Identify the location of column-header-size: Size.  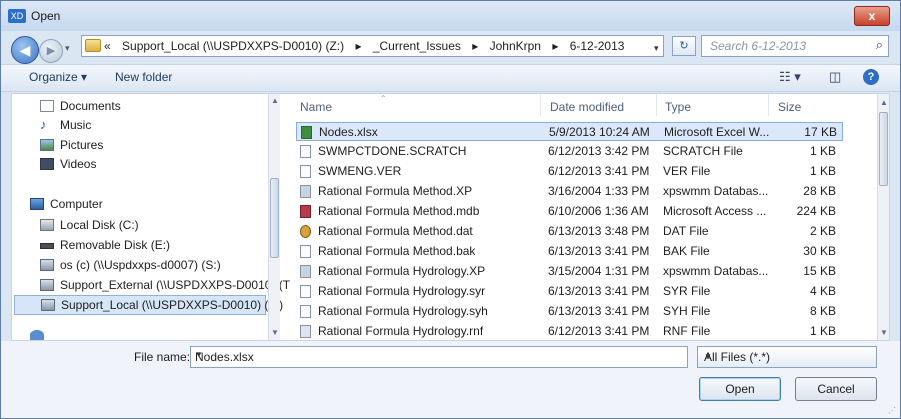
(789, 107).